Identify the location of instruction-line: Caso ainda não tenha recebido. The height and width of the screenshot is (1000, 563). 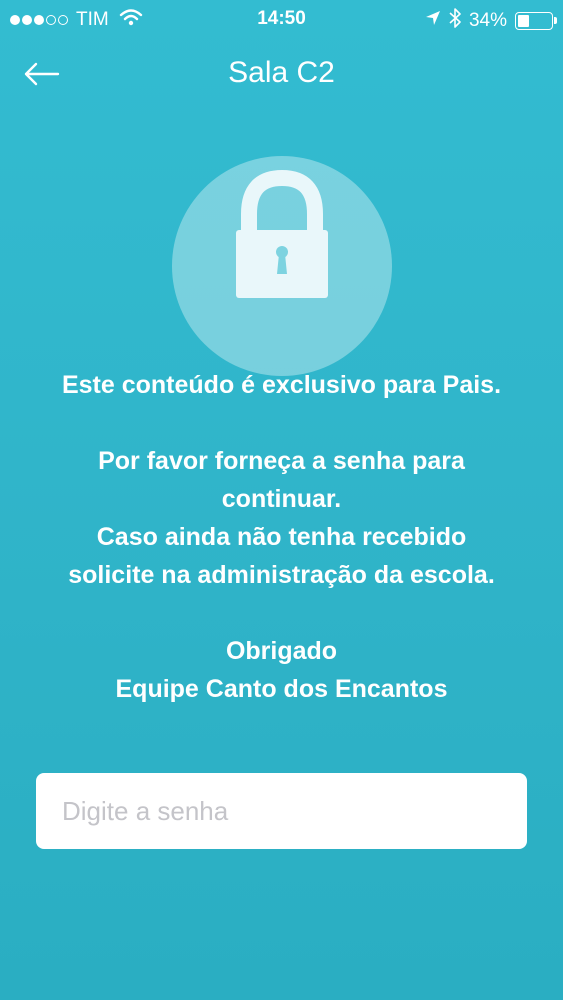
(281, 537).